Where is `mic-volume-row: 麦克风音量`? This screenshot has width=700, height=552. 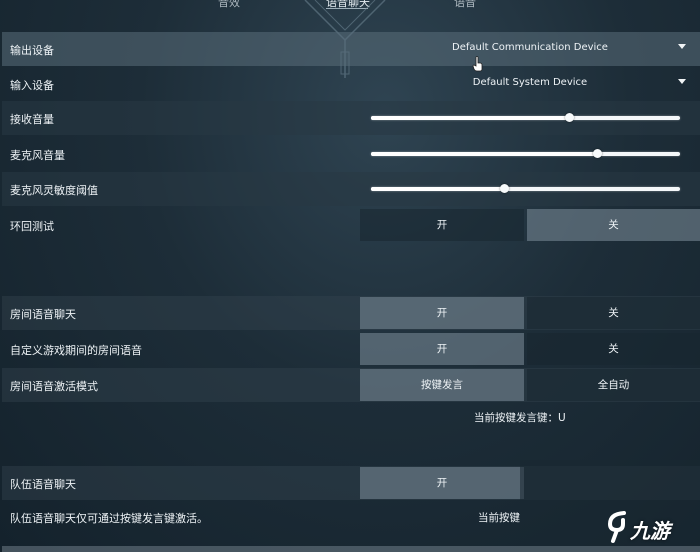
mic-volume-row: 麦克风音量 is located at coordinates (350, 154).